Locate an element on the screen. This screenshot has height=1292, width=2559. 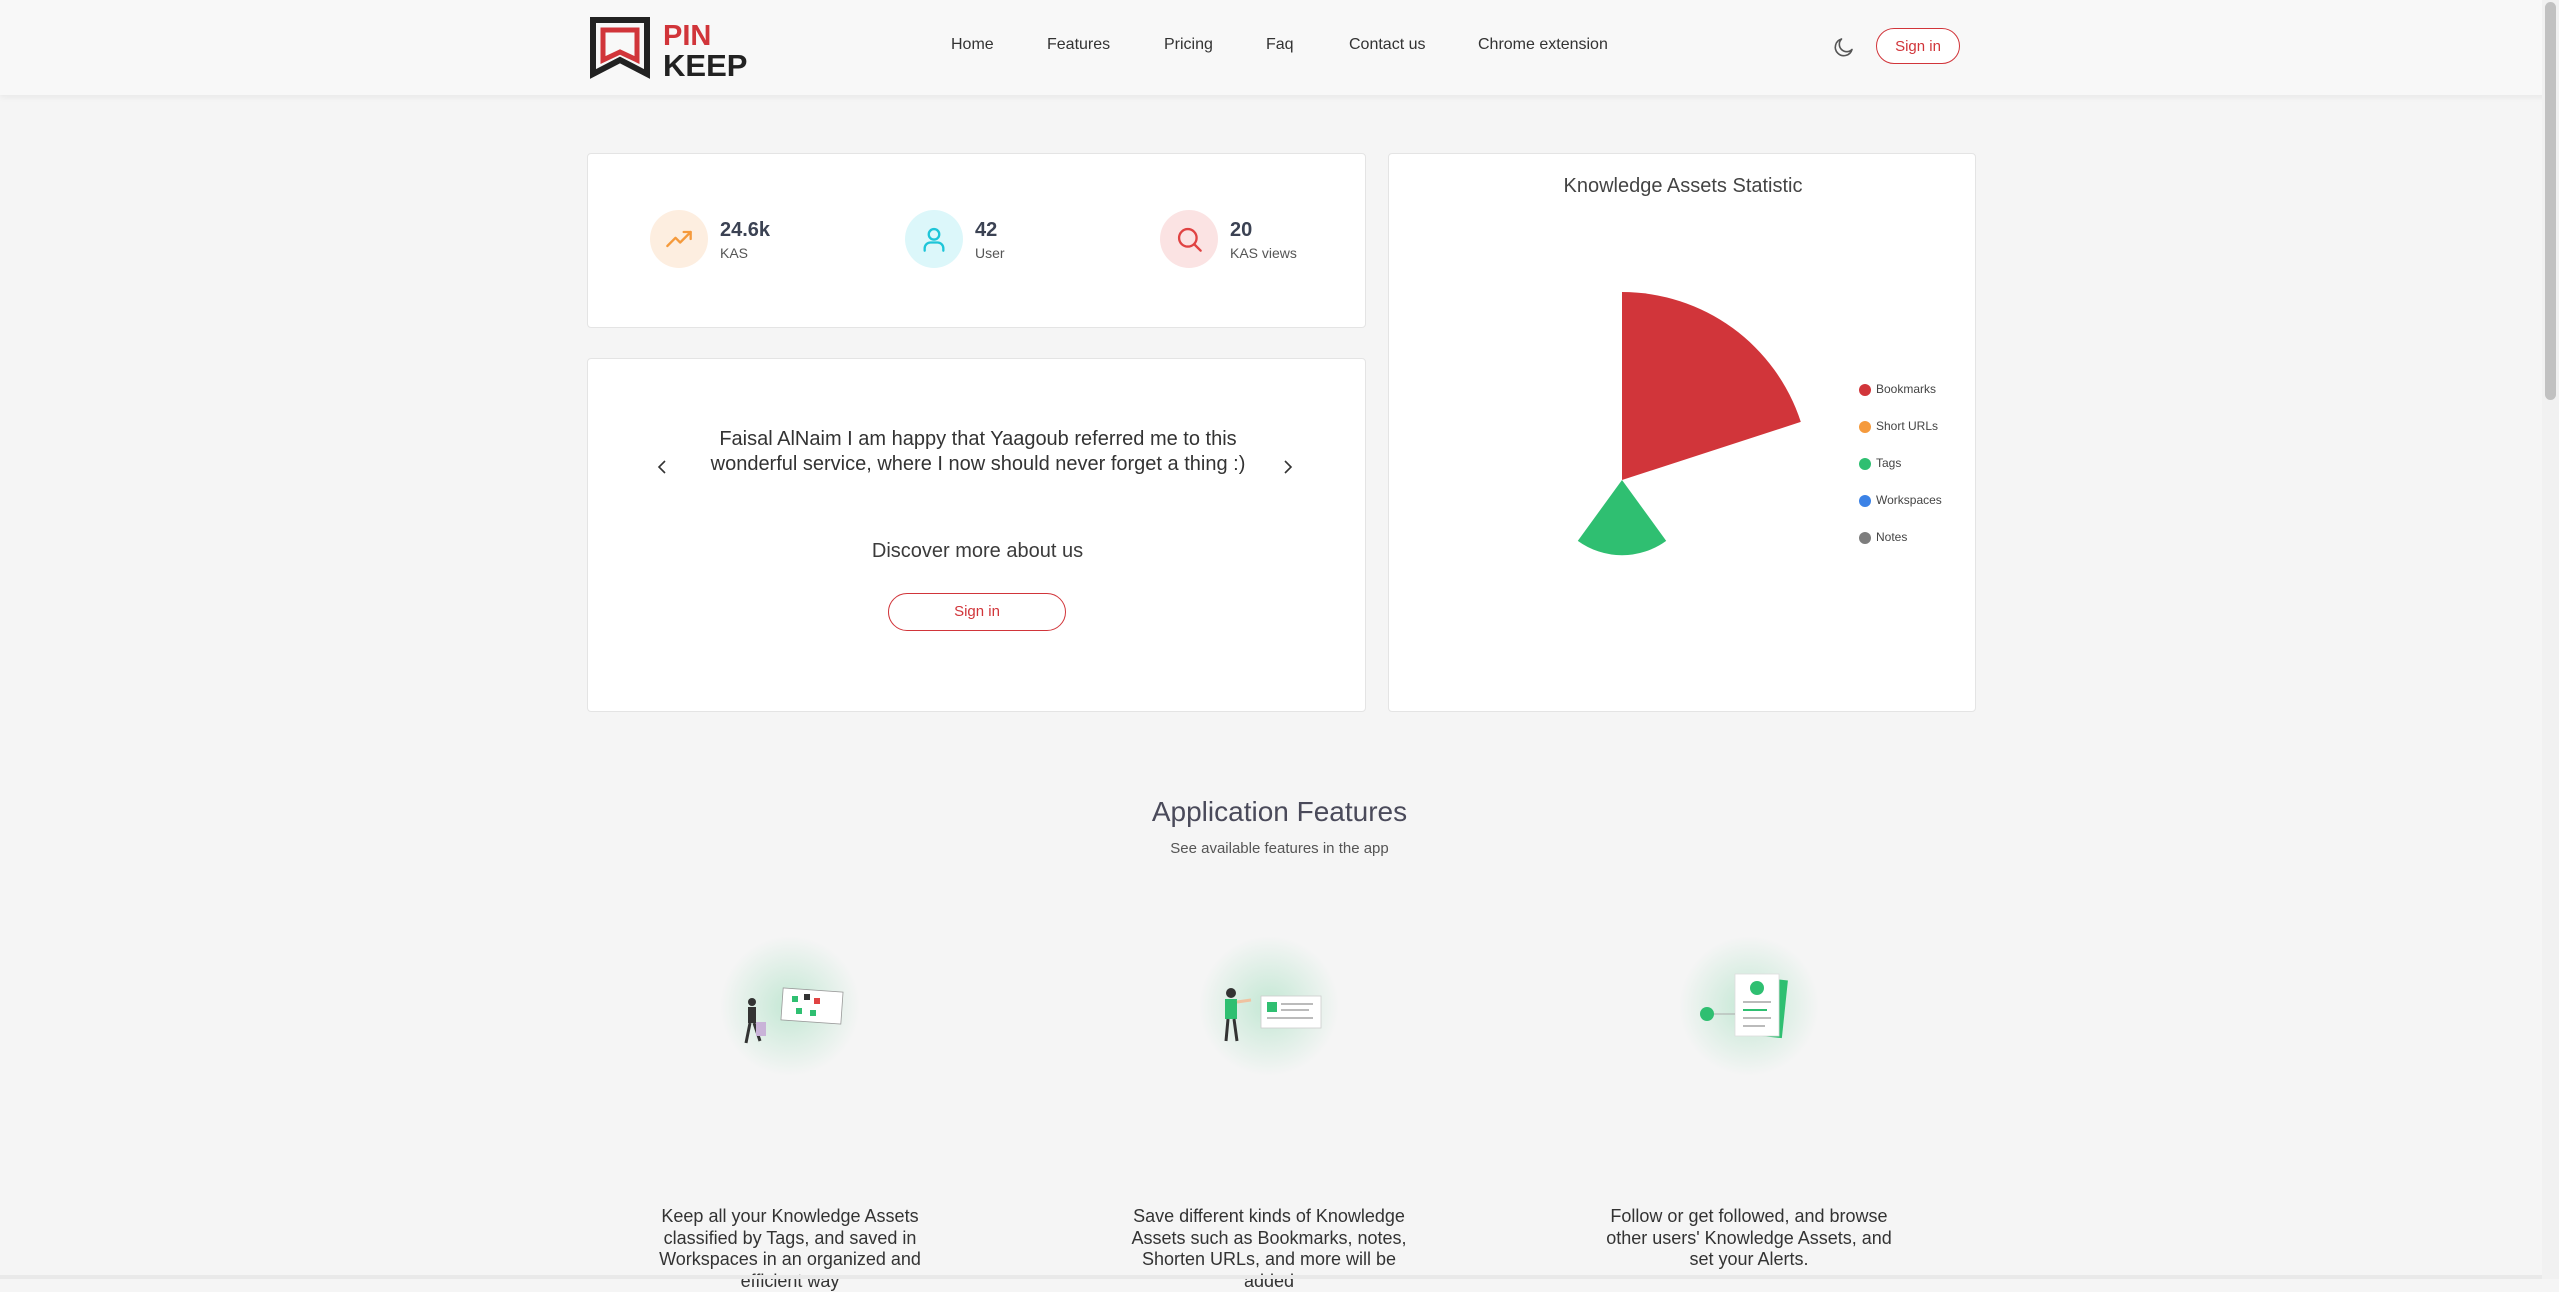
stat-value: 20 is located at coordinates (1241, 230).